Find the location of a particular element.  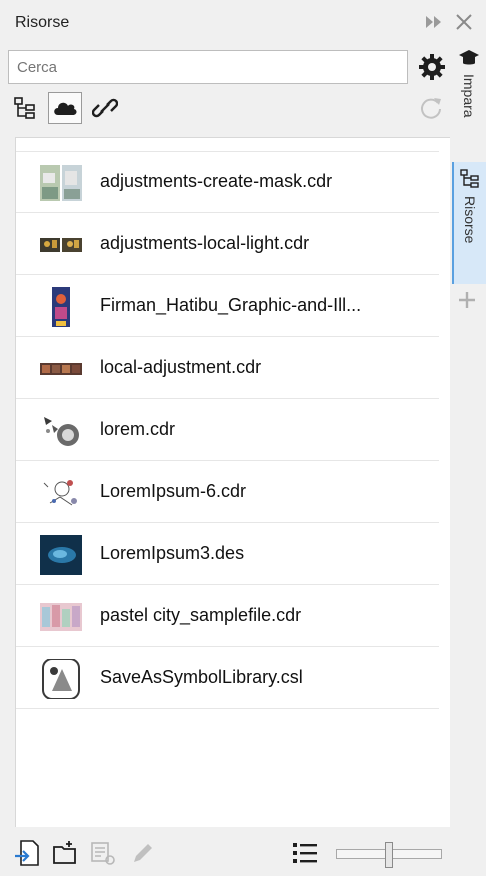

file-name: SaveAsSymbolLibrary.csl is located at coordinates (201, 677).